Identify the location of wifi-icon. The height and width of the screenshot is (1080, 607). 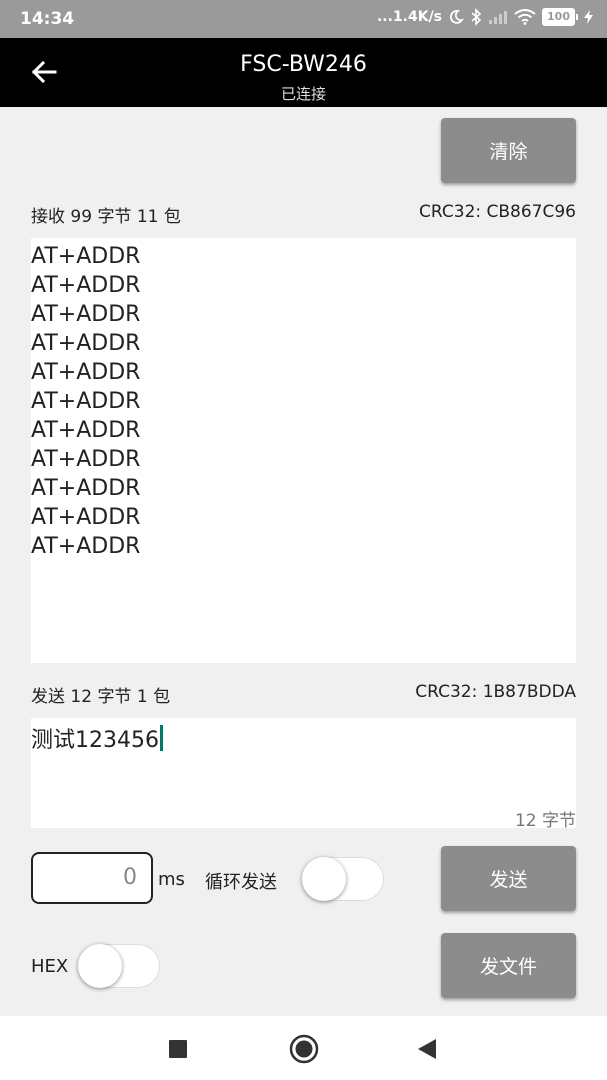
(525, 17).